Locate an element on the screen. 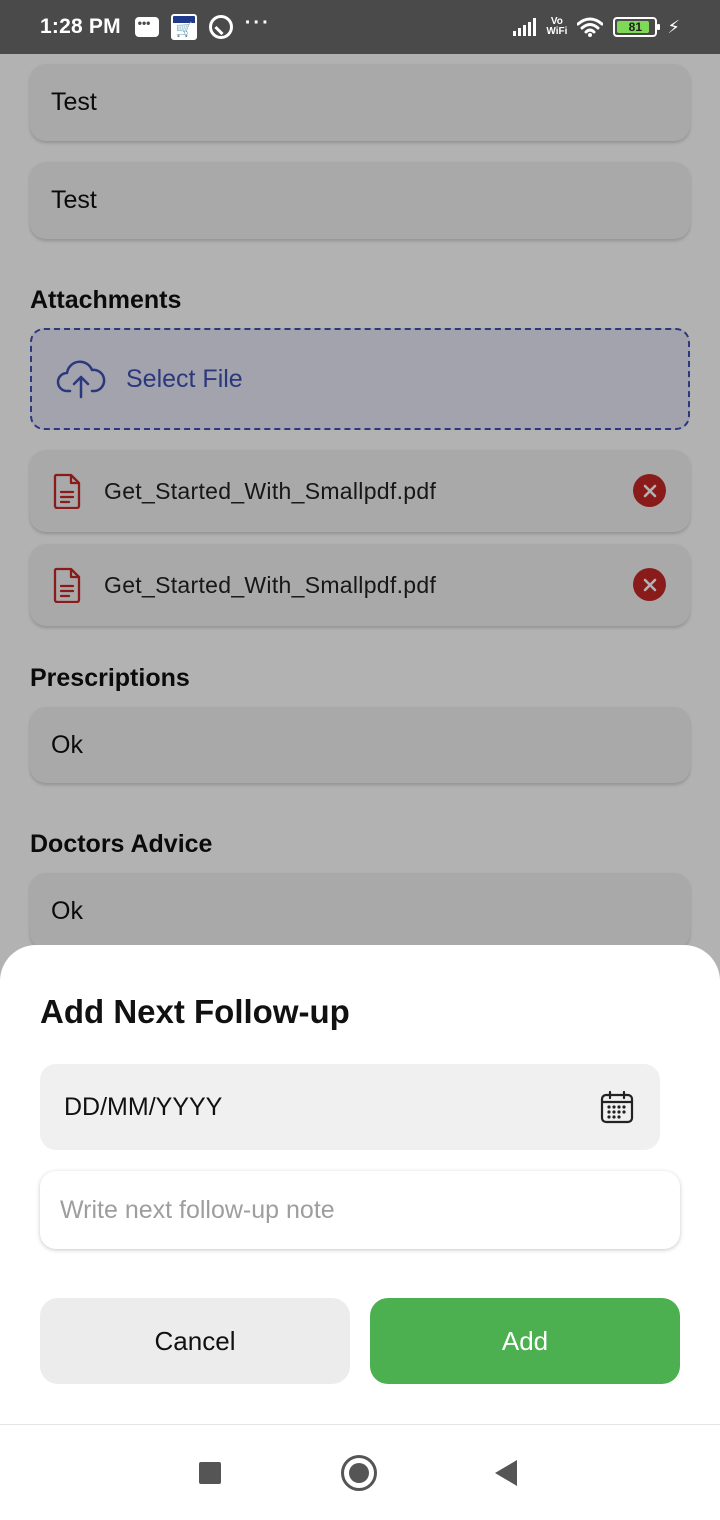 This screenshot has height=1520, width=720. charging-bolt-icon: ⚡ is located at coordinates (673, 26).